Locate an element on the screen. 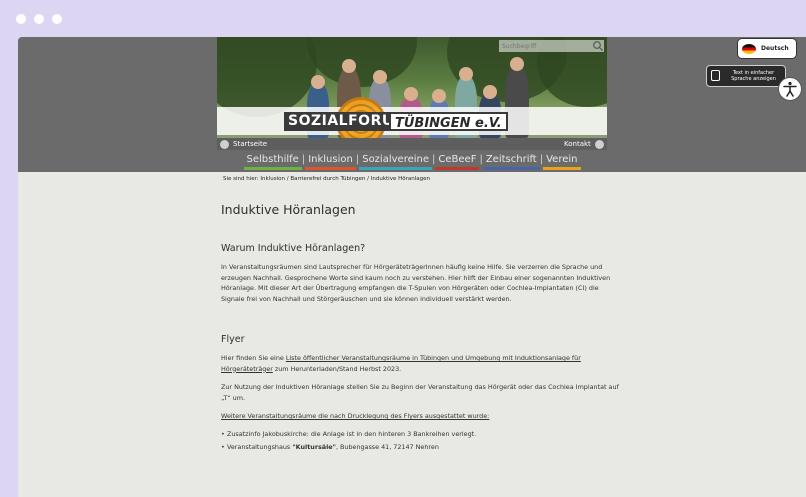  list-item-text: Veranstaltungshaus is located at coordinates (260, 446).